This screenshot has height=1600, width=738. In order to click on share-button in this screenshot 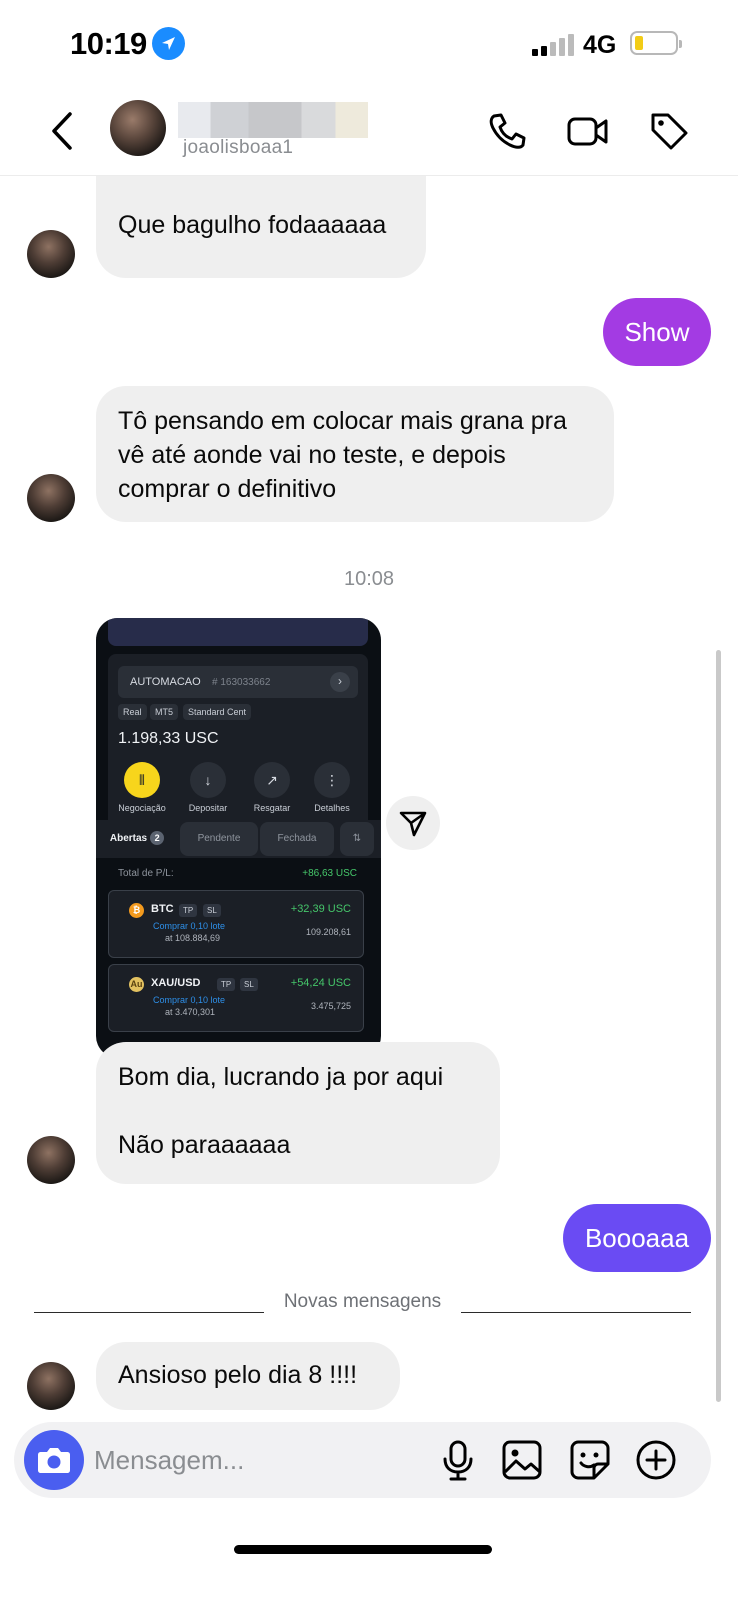, I will do `click(413, 823)`.